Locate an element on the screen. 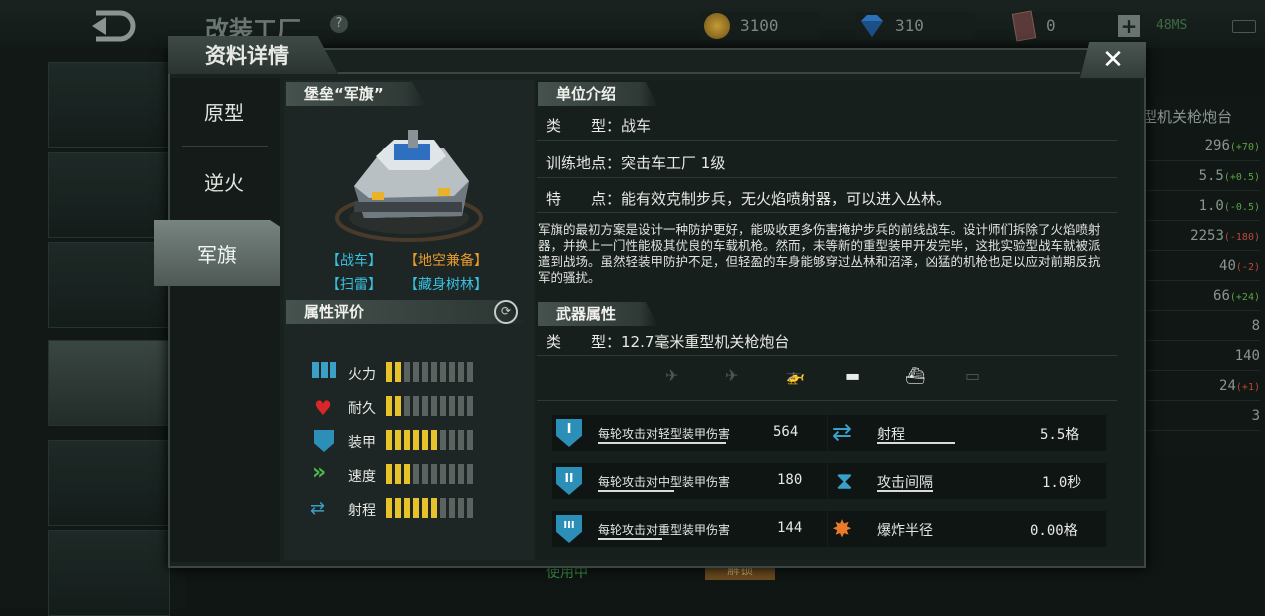 The image size is (1265, 616). nav-prototype: 原型 is located at coordinates (224, 111).